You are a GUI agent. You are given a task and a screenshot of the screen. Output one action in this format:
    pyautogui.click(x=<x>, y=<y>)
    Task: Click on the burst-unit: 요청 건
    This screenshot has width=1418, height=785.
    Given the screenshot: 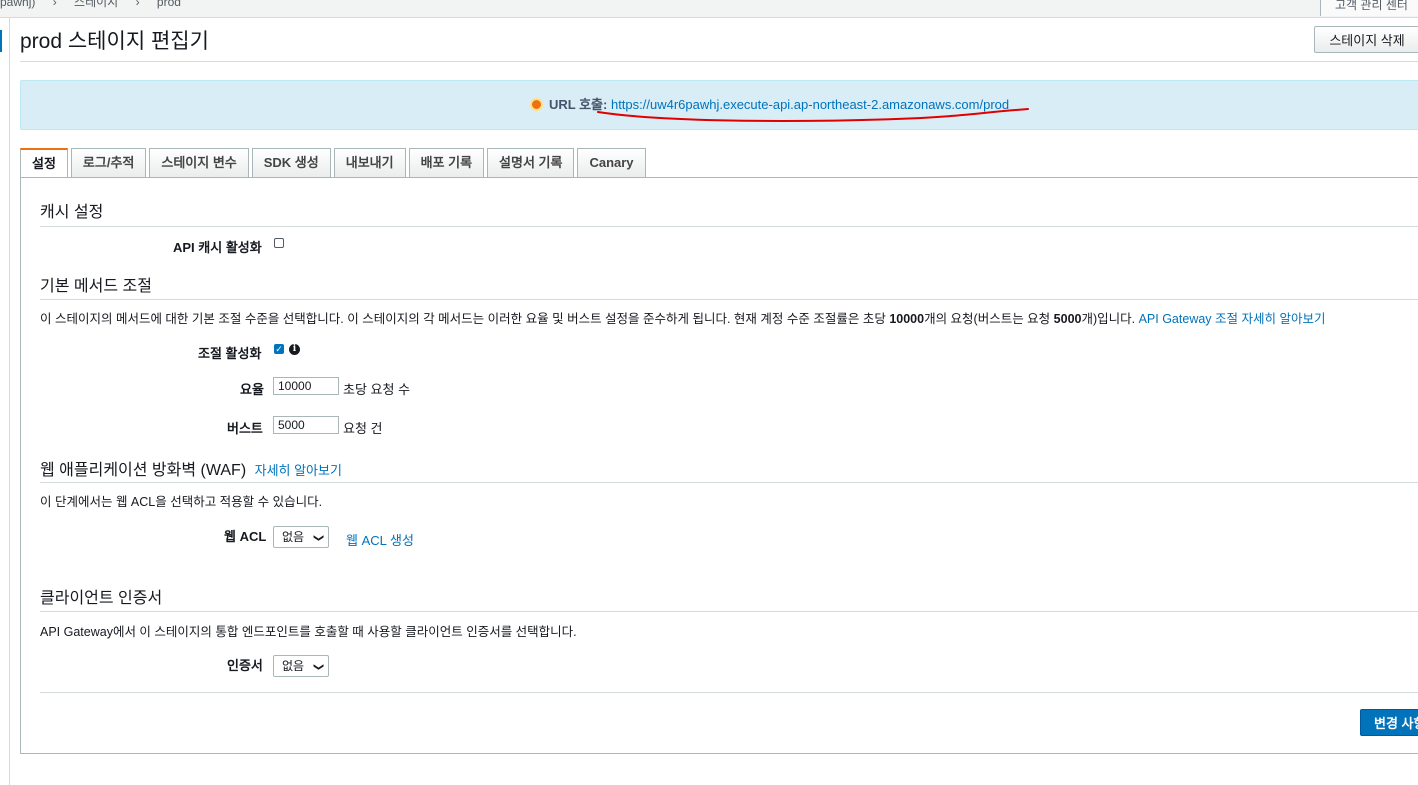 What is the action you would take?
    pyautogui.click(x=363, y=428)
    